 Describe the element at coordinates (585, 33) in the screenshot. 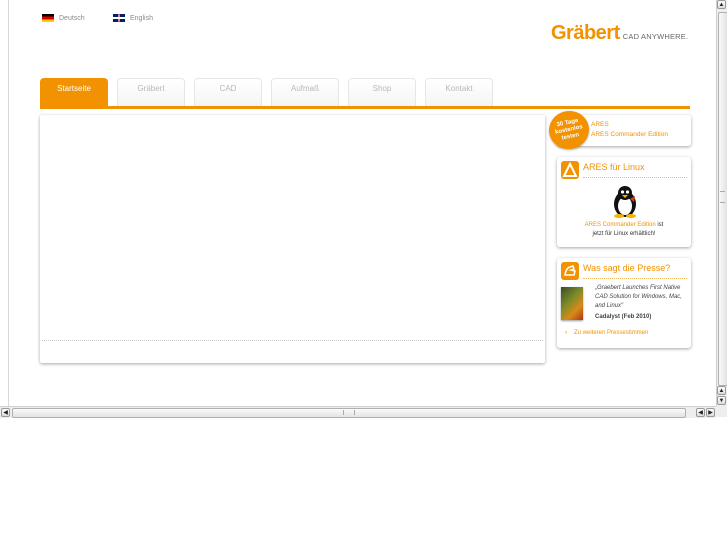

I see `logo-brand: Gräbert` at that location.